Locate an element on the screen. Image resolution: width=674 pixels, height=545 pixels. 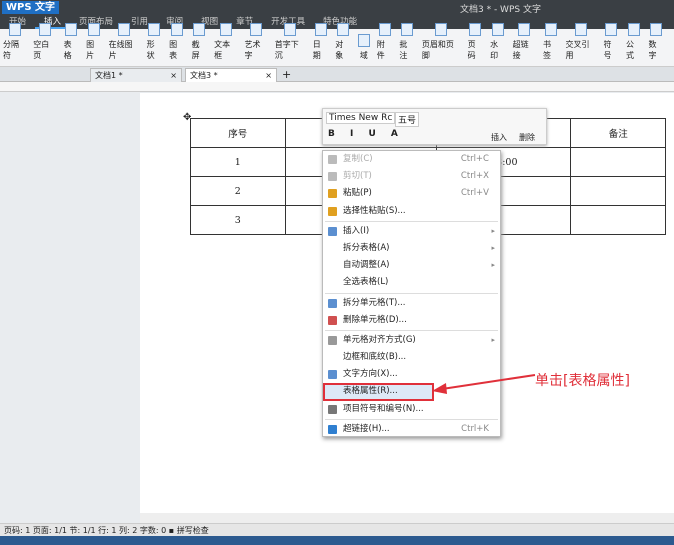
ribbon-label: 艺术字 is located at coordinates (252, 50).